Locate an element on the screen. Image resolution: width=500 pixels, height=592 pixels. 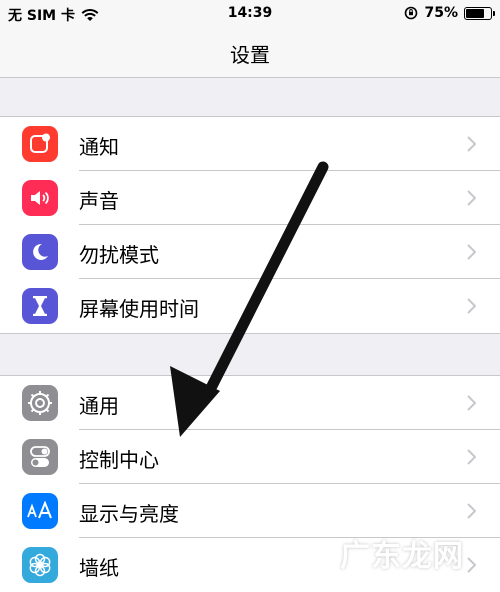
annotation-arrow is located at coordinates (249, 299).